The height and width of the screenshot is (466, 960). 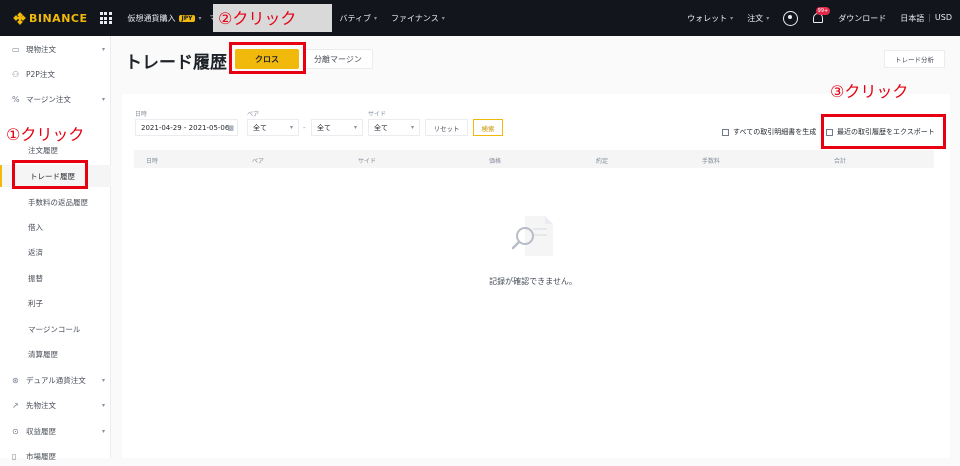 I want to click on sidebar-item-margin-call: マージンコール, so click(x=55, y=329).